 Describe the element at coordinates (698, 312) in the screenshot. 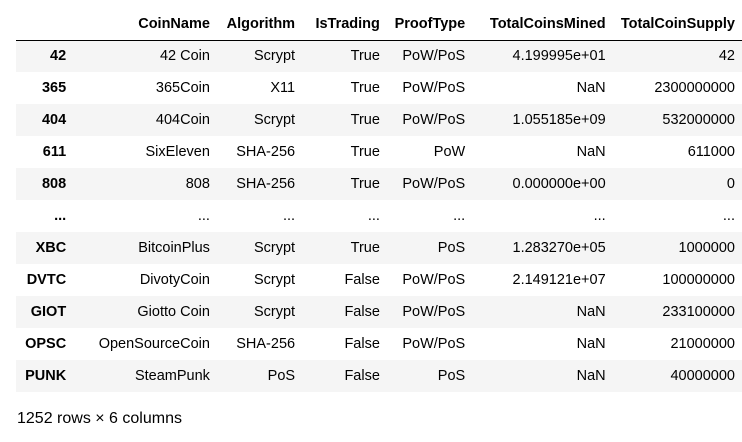

I see `cell-totalcoinsupply: 233100000` at that location.